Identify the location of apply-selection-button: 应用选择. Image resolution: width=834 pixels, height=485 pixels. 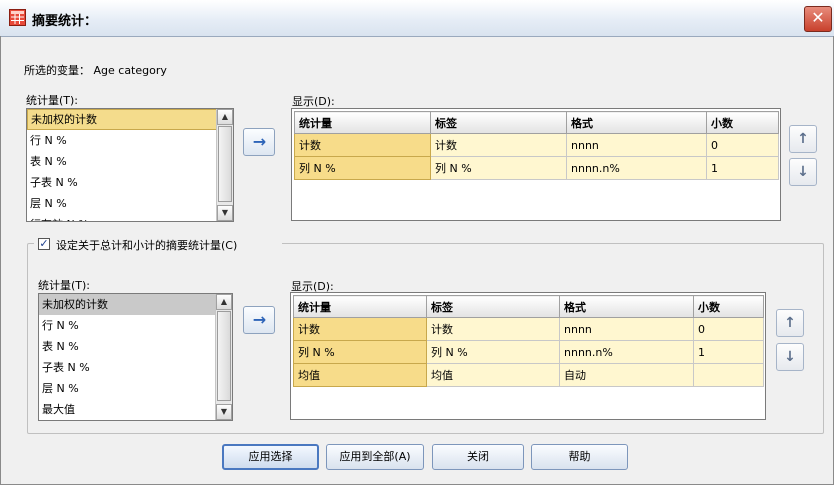
(270, 457).